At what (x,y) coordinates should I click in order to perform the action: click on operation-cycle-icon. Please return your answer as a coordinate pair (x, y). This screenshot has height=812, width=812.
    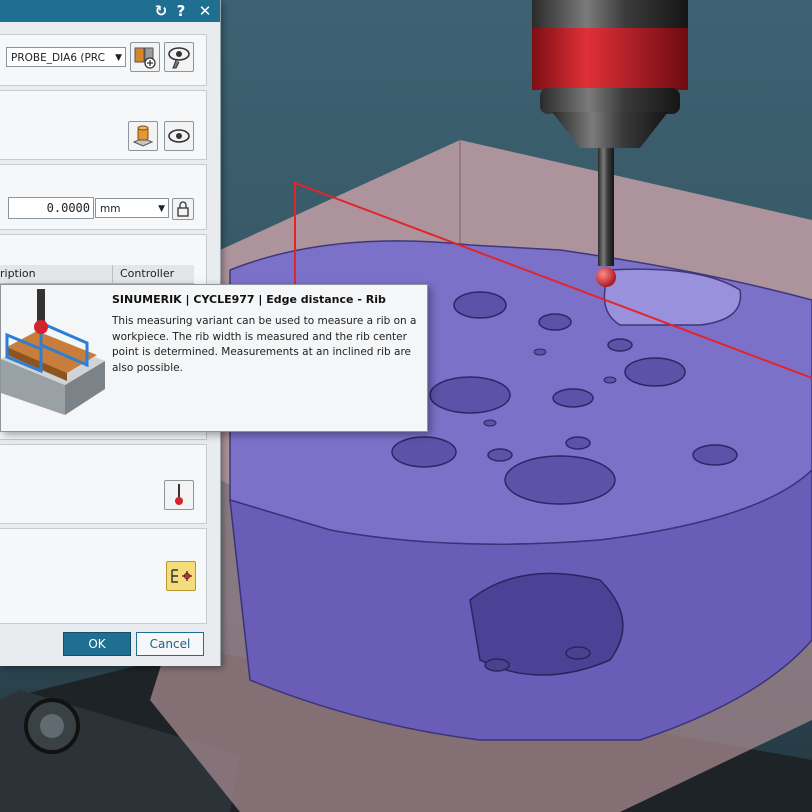
    Looking at the image, I should click on (181, 576).